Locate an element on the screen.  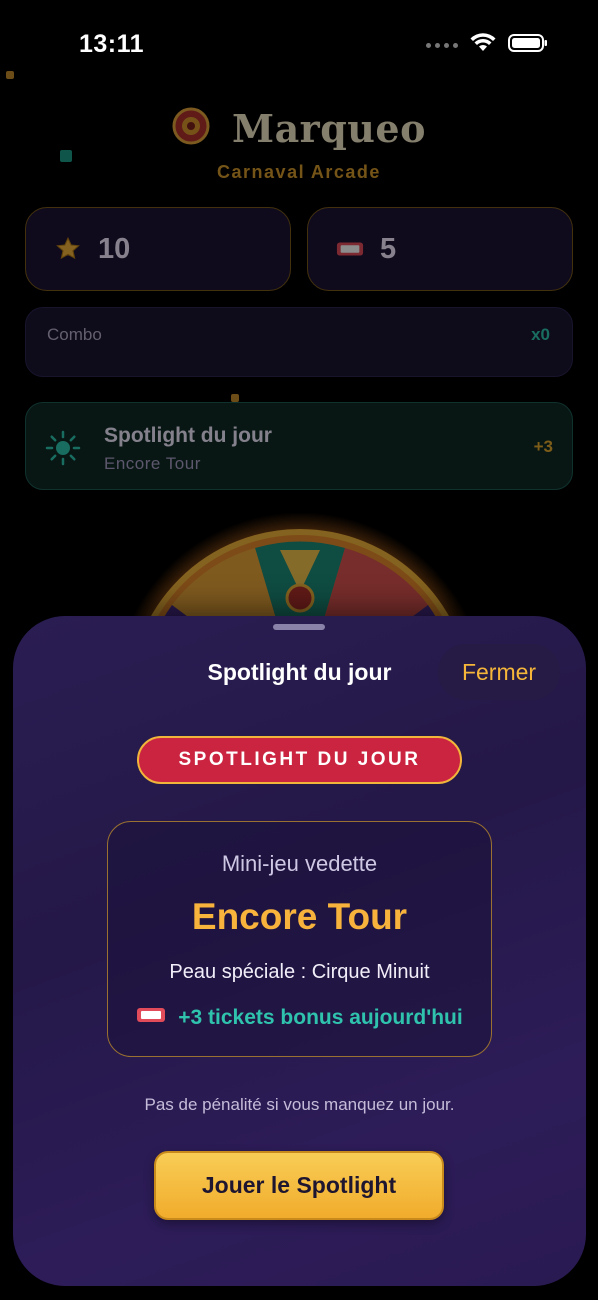
close-button: Fermer is located at coordinates (499, 672).